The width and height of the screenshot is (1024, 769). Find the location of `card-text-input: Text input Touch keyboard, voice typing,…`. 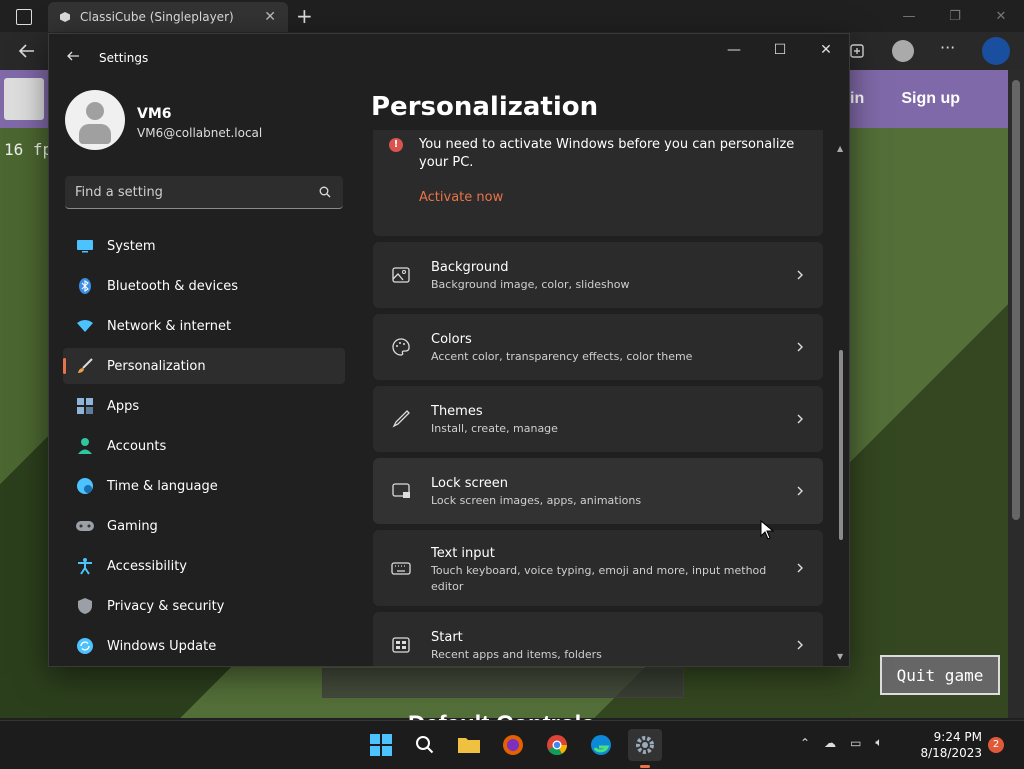

card-text-input: Text input Touch keyboard, voice typing,… is located at coordinates (598, 568).